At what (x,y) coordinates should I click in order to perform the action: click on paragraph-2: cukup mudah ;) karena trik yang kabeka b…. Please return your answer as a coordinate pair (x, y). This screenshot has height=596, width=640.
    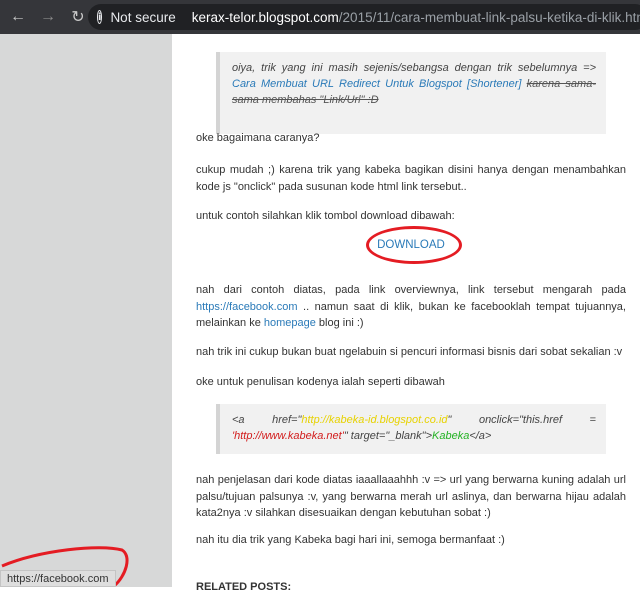
    Looking at the image, I should click on (411, 178).